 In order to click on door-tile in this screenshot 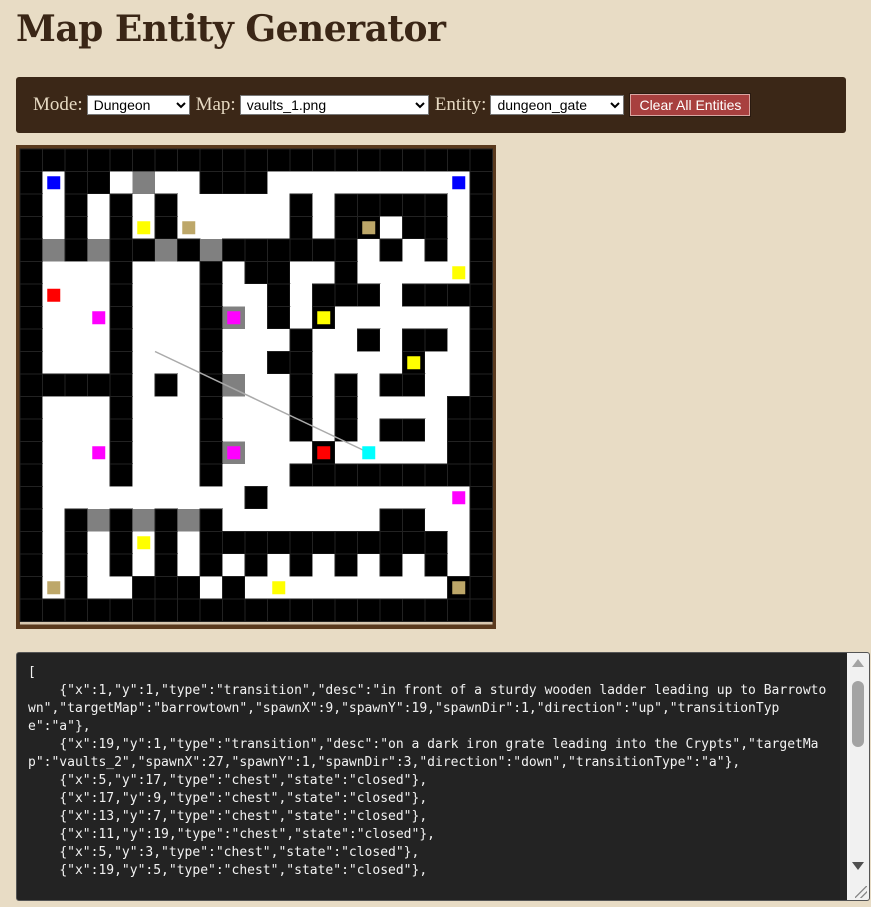, I will do `click(99, 250)`.